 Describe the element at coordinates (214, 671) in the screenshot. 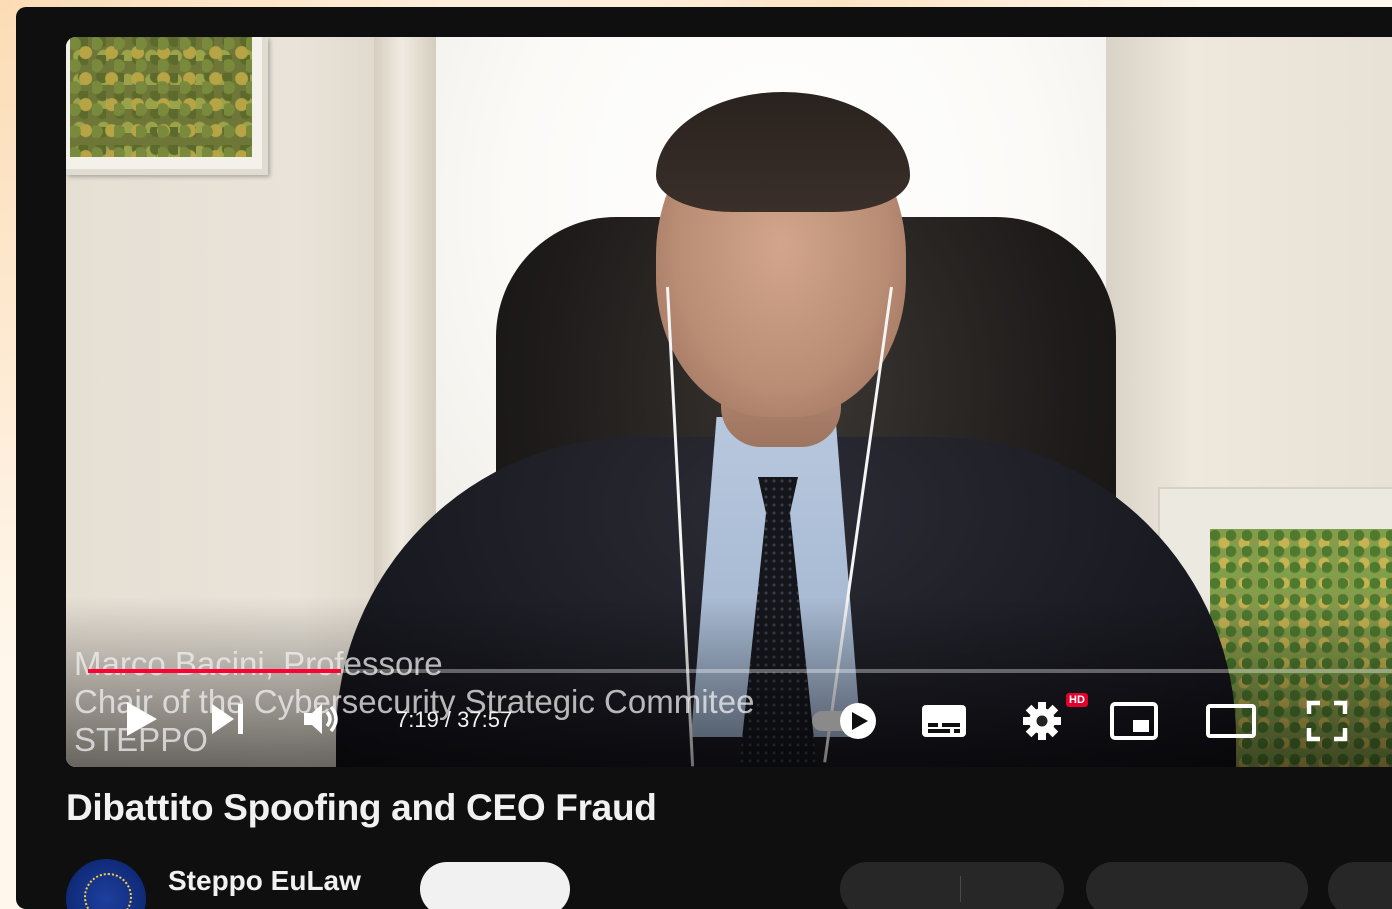

I see `progress-bar-played` at that location.